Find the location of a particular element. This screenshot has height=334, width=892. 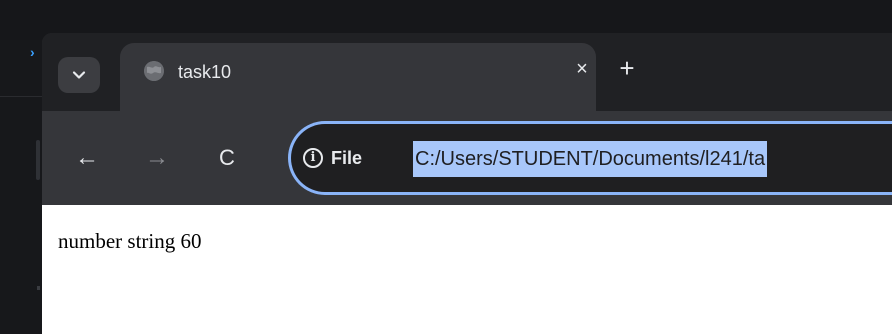

active-tab: task10 × is located at coordinates (358, 77).